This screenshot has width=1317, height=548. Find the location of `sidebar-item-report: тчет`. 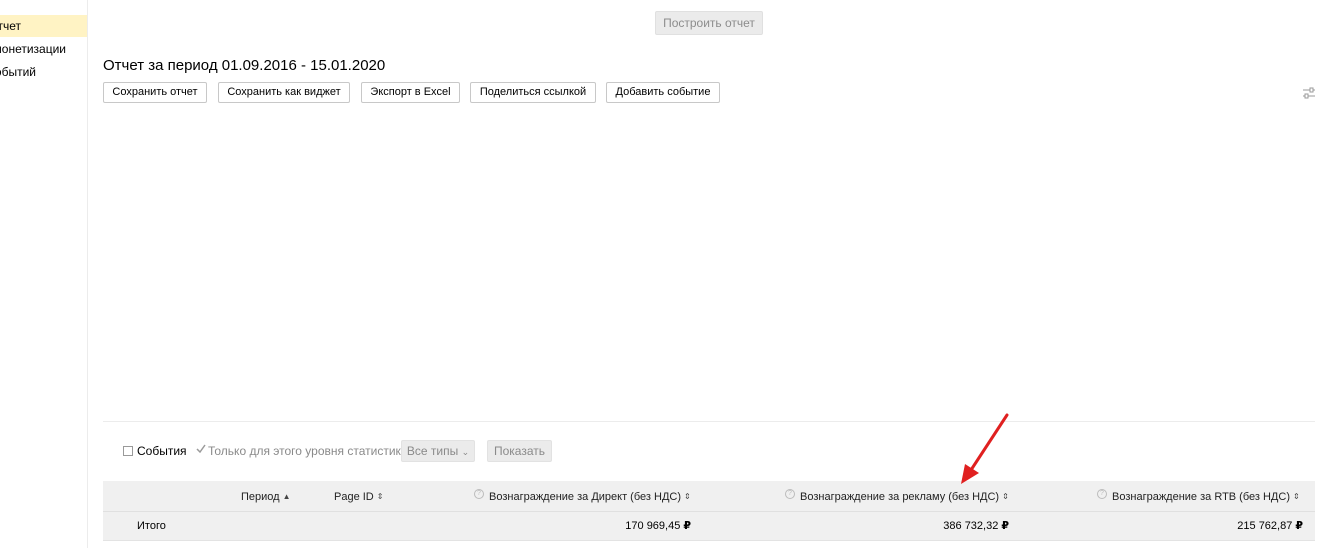

sidebar-item-report: тчет is located at coordinates (43, 26).